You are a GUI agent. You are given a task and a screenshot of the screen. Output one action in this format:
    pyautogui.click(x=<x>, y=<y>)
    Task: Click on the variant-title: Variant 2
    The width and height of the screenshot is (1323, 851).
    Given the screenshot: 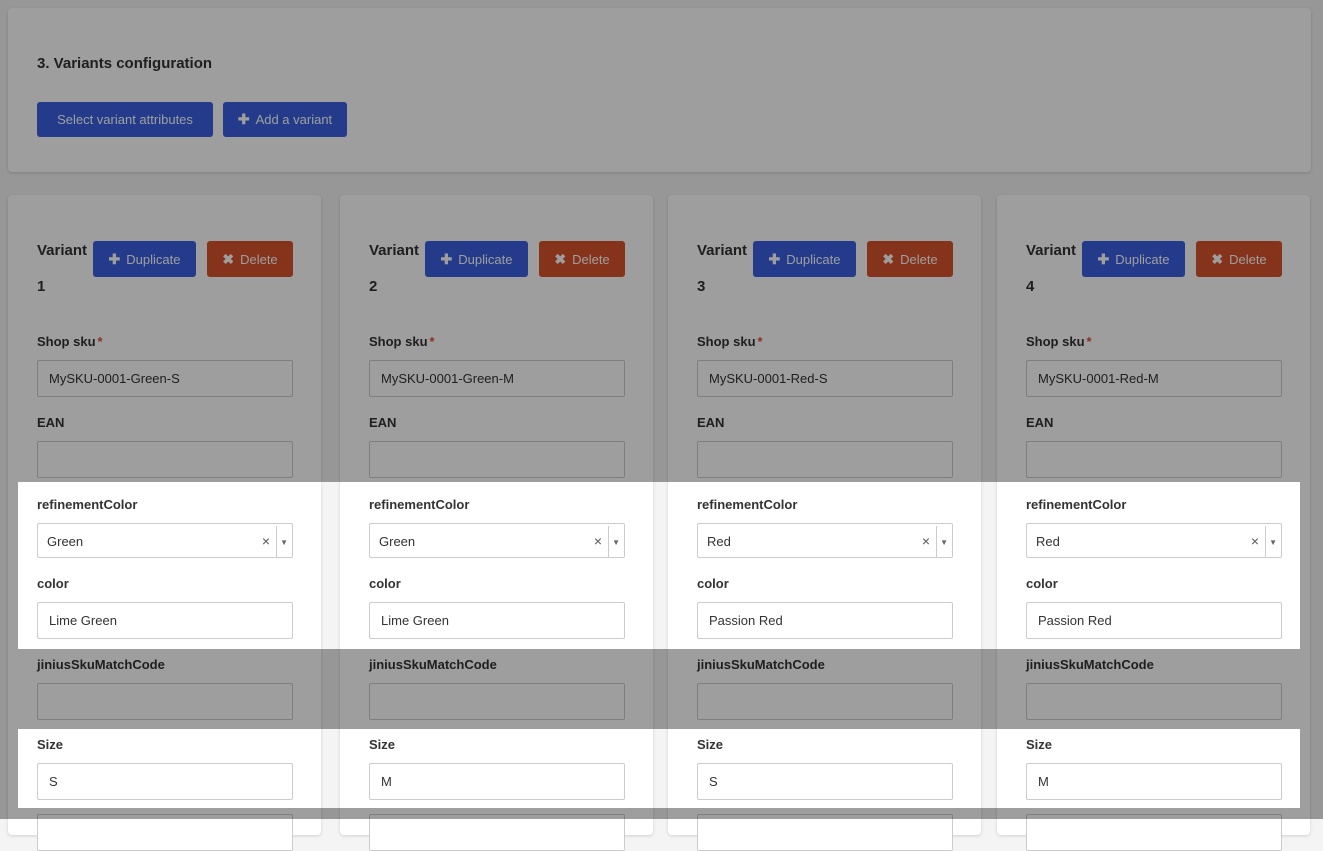 What is the action you would take?
    pyautogui.click(x=394, y=268)
    